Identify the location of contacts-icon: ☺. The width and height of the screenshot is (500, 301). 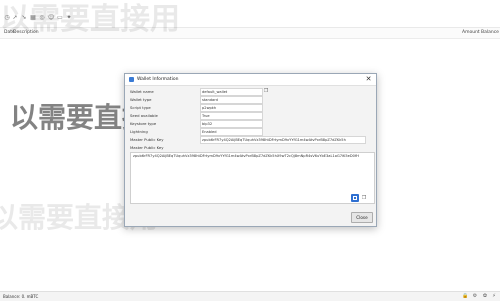
(51, 18).